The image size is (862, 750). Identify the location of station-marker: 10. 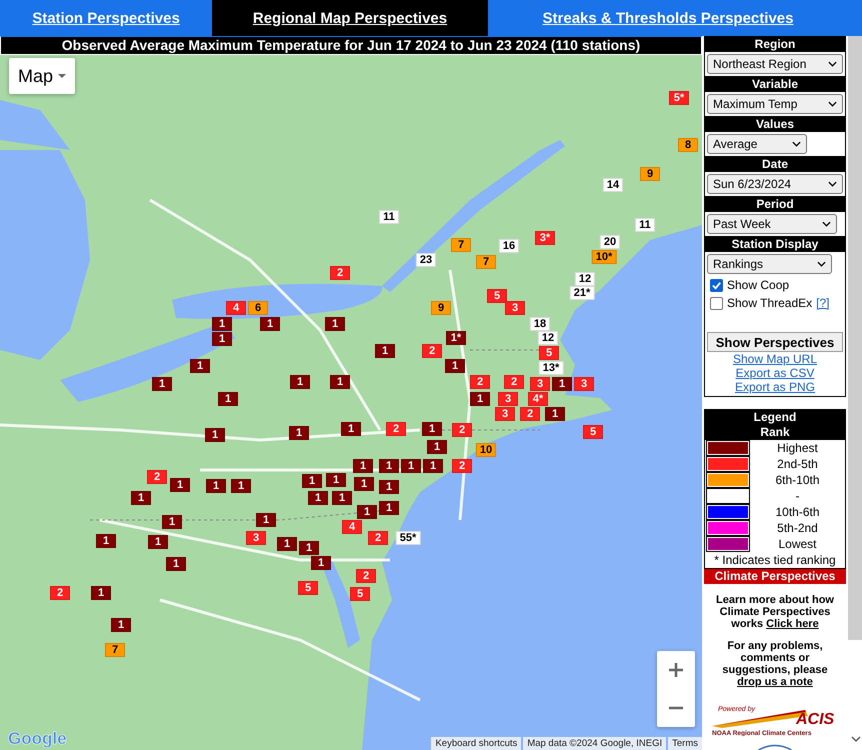
(486, 450).